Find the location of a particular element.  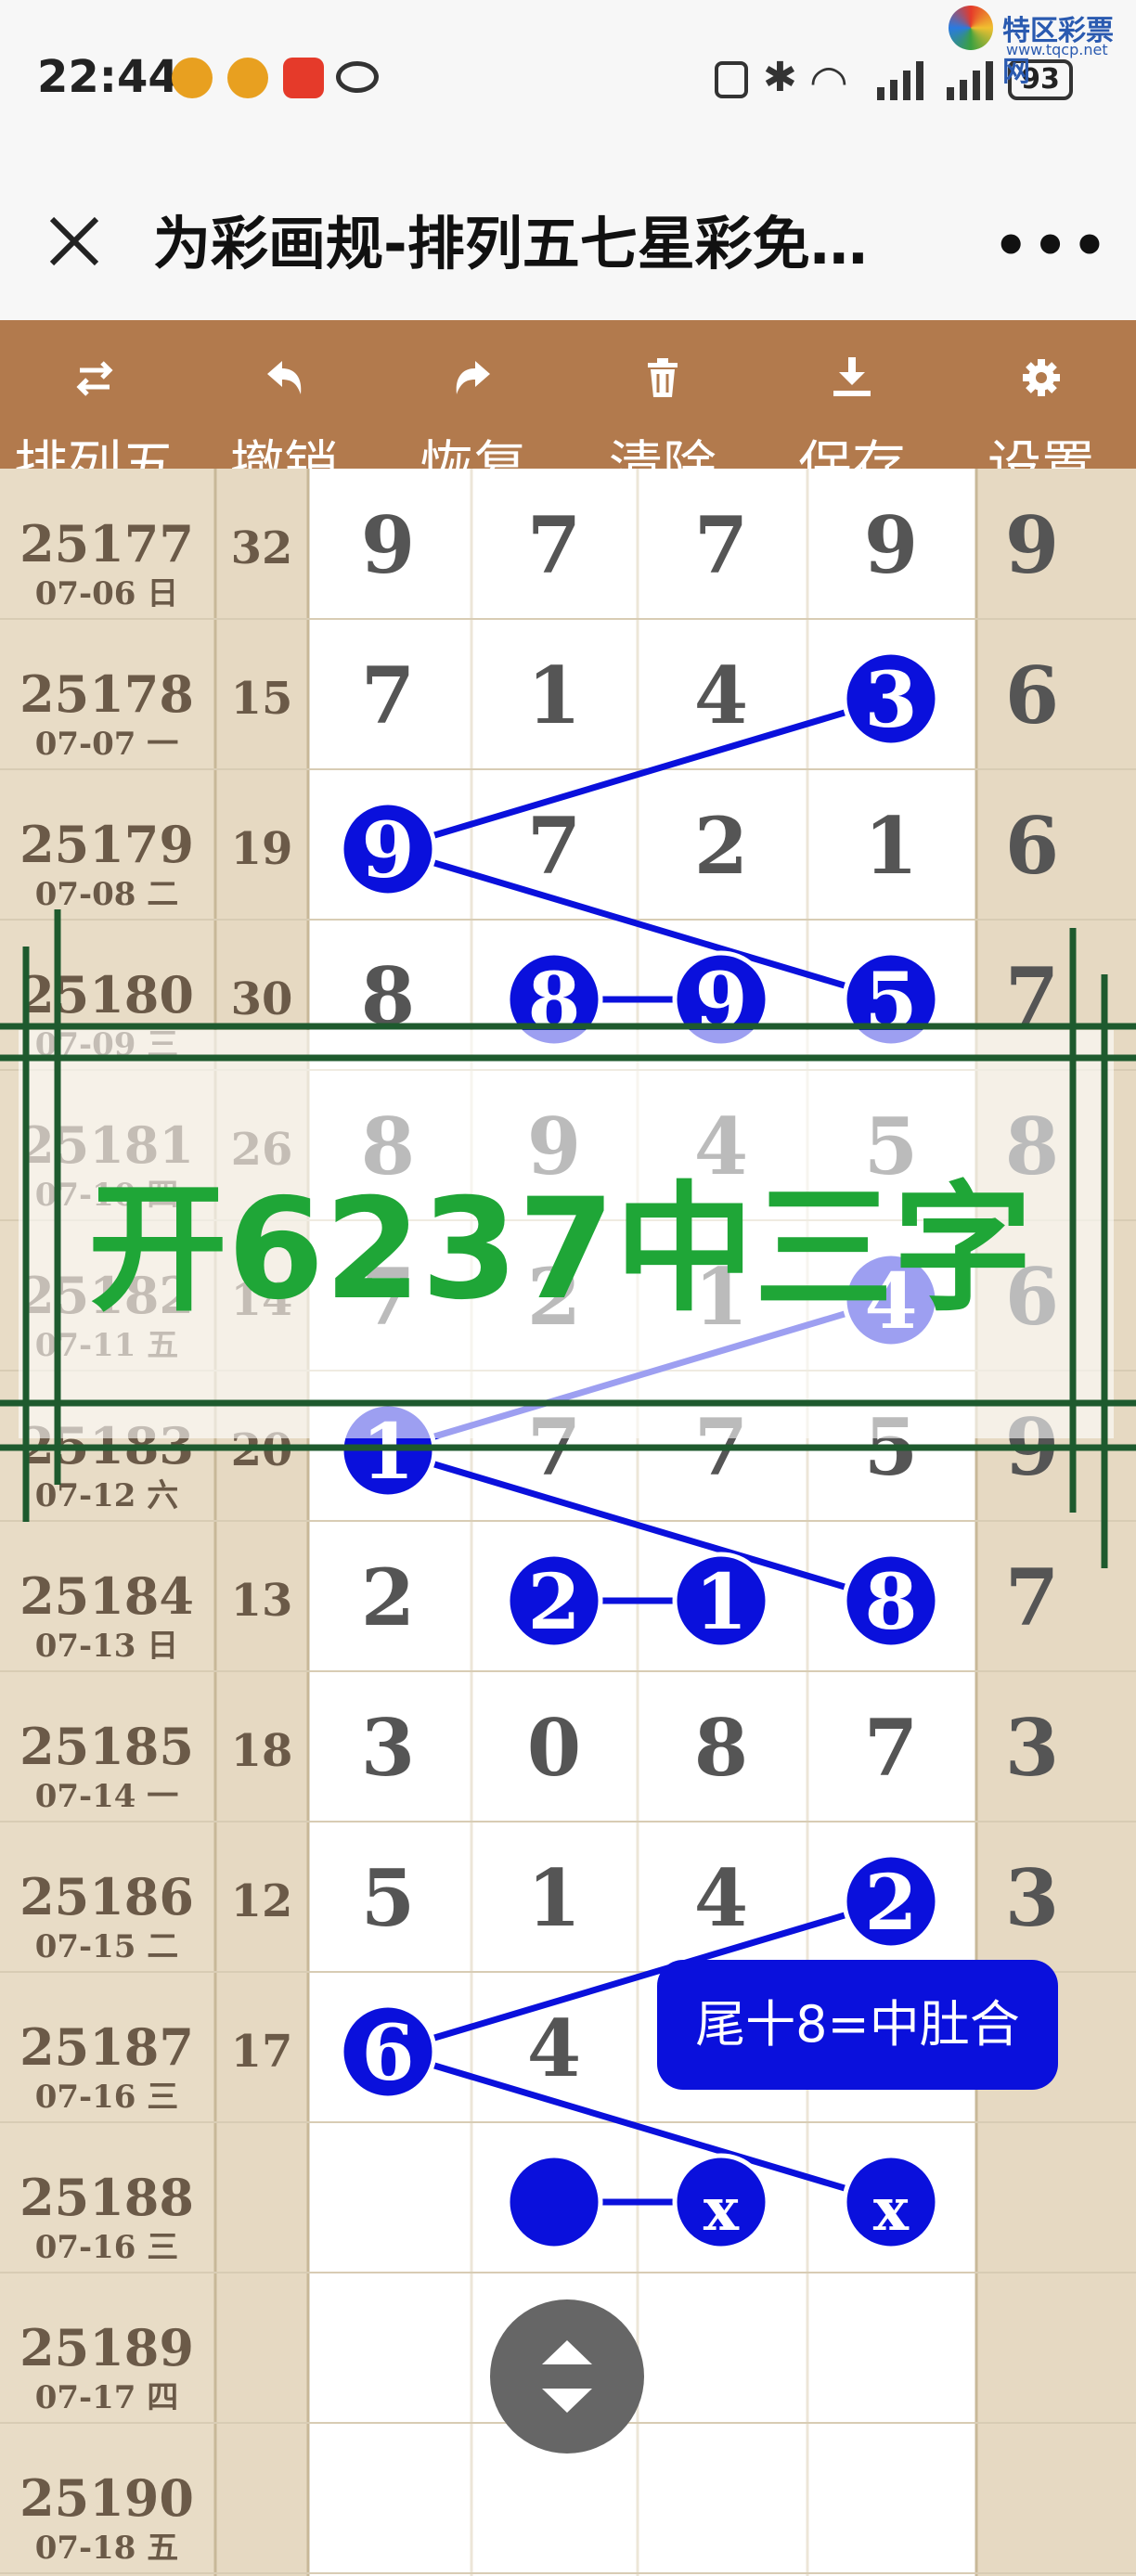

scroll-toggle-button is located at coordinates (567, 2376).